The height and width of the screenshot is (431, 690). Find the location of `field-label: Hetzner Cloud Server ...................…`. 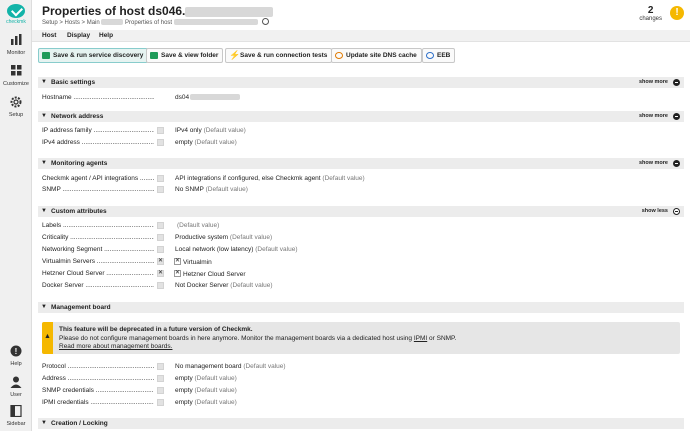

field-label: Hetzner Cloud Server ...................… is located at coordinates (98, 273).